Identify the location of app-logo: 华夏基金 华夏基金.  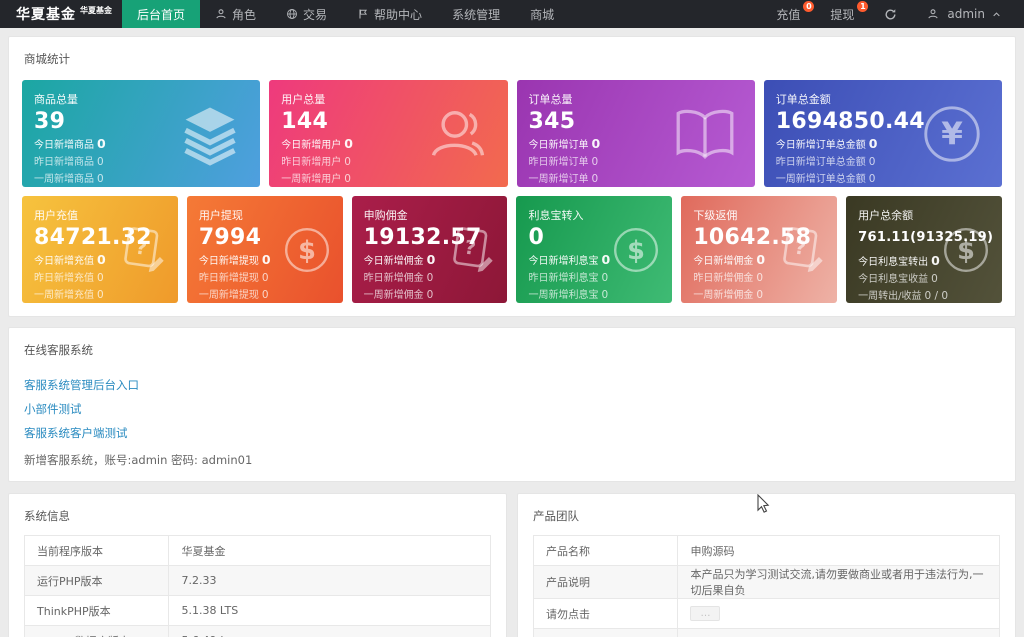
(61, 14).